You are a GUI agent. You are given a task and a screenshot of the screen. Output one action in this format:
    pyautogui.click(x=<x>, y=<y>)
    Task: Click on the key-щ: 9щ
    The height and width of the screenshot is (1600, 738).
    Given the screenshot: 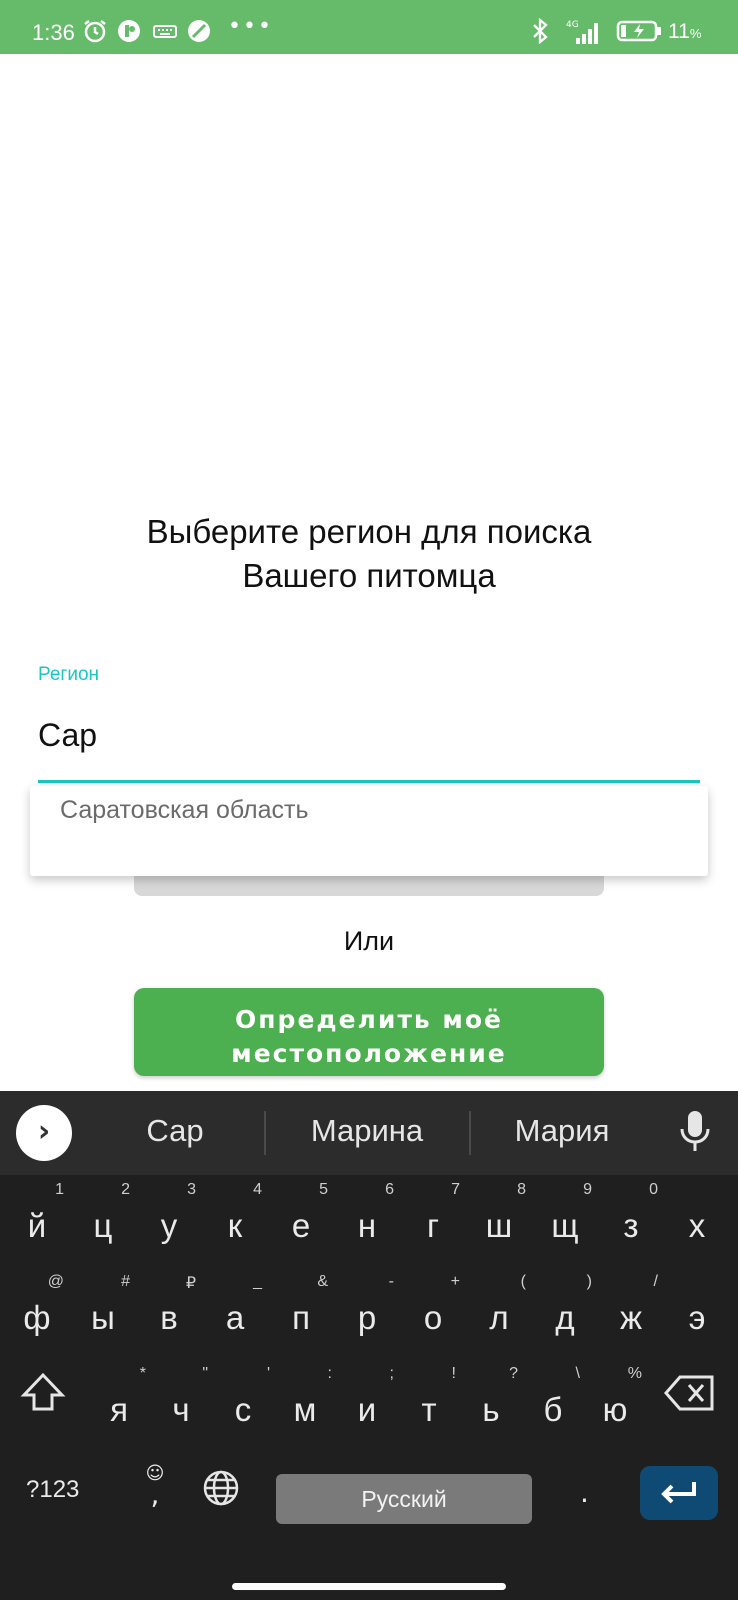 What is the action you would take?
    pyautogui.click(x=565, y=1219)
    